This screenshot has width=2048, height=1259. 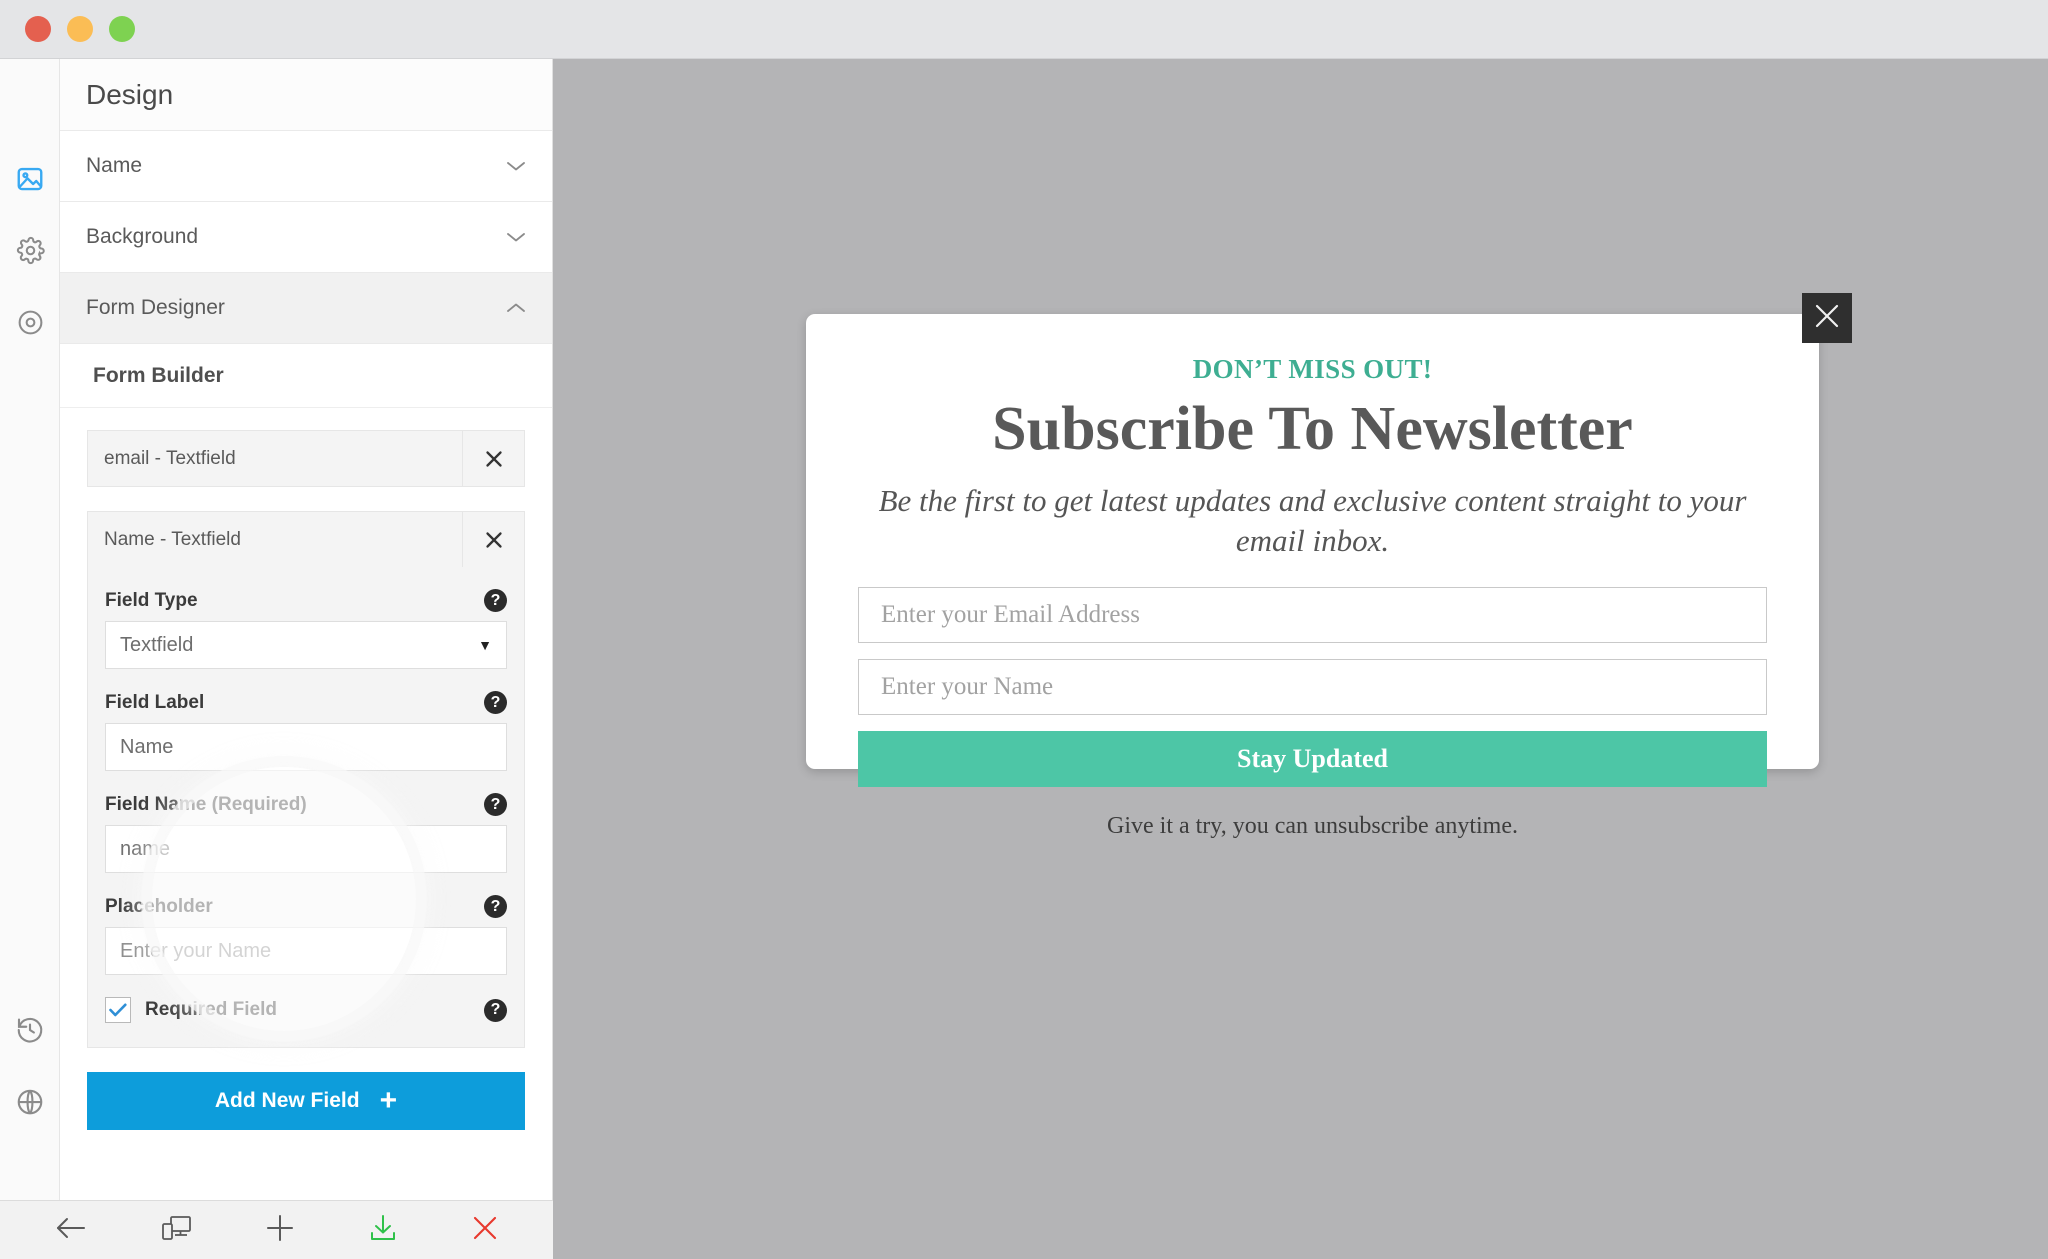 I want to click on history-icon, so click(x=30, y=1032).